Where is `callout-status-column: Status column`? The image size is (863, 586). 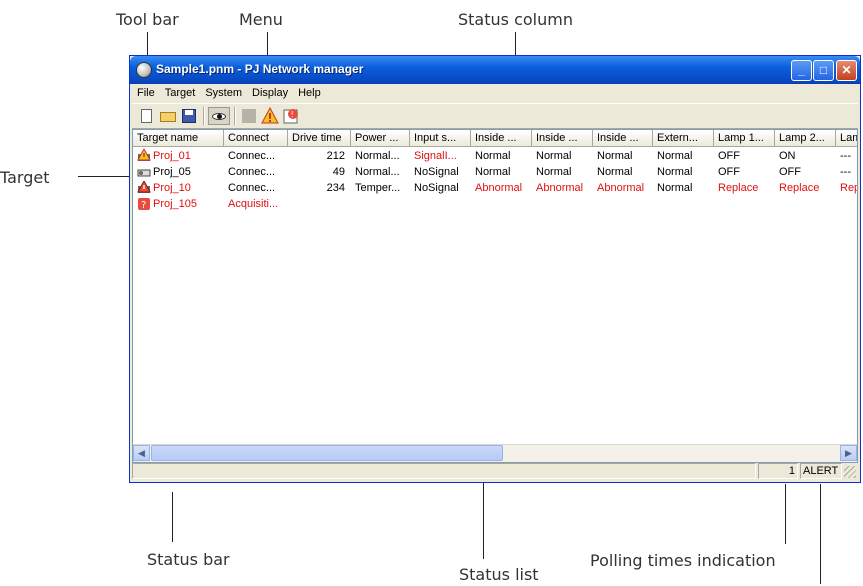 callout-status-column: Status column is located at coordinates (515, 19).